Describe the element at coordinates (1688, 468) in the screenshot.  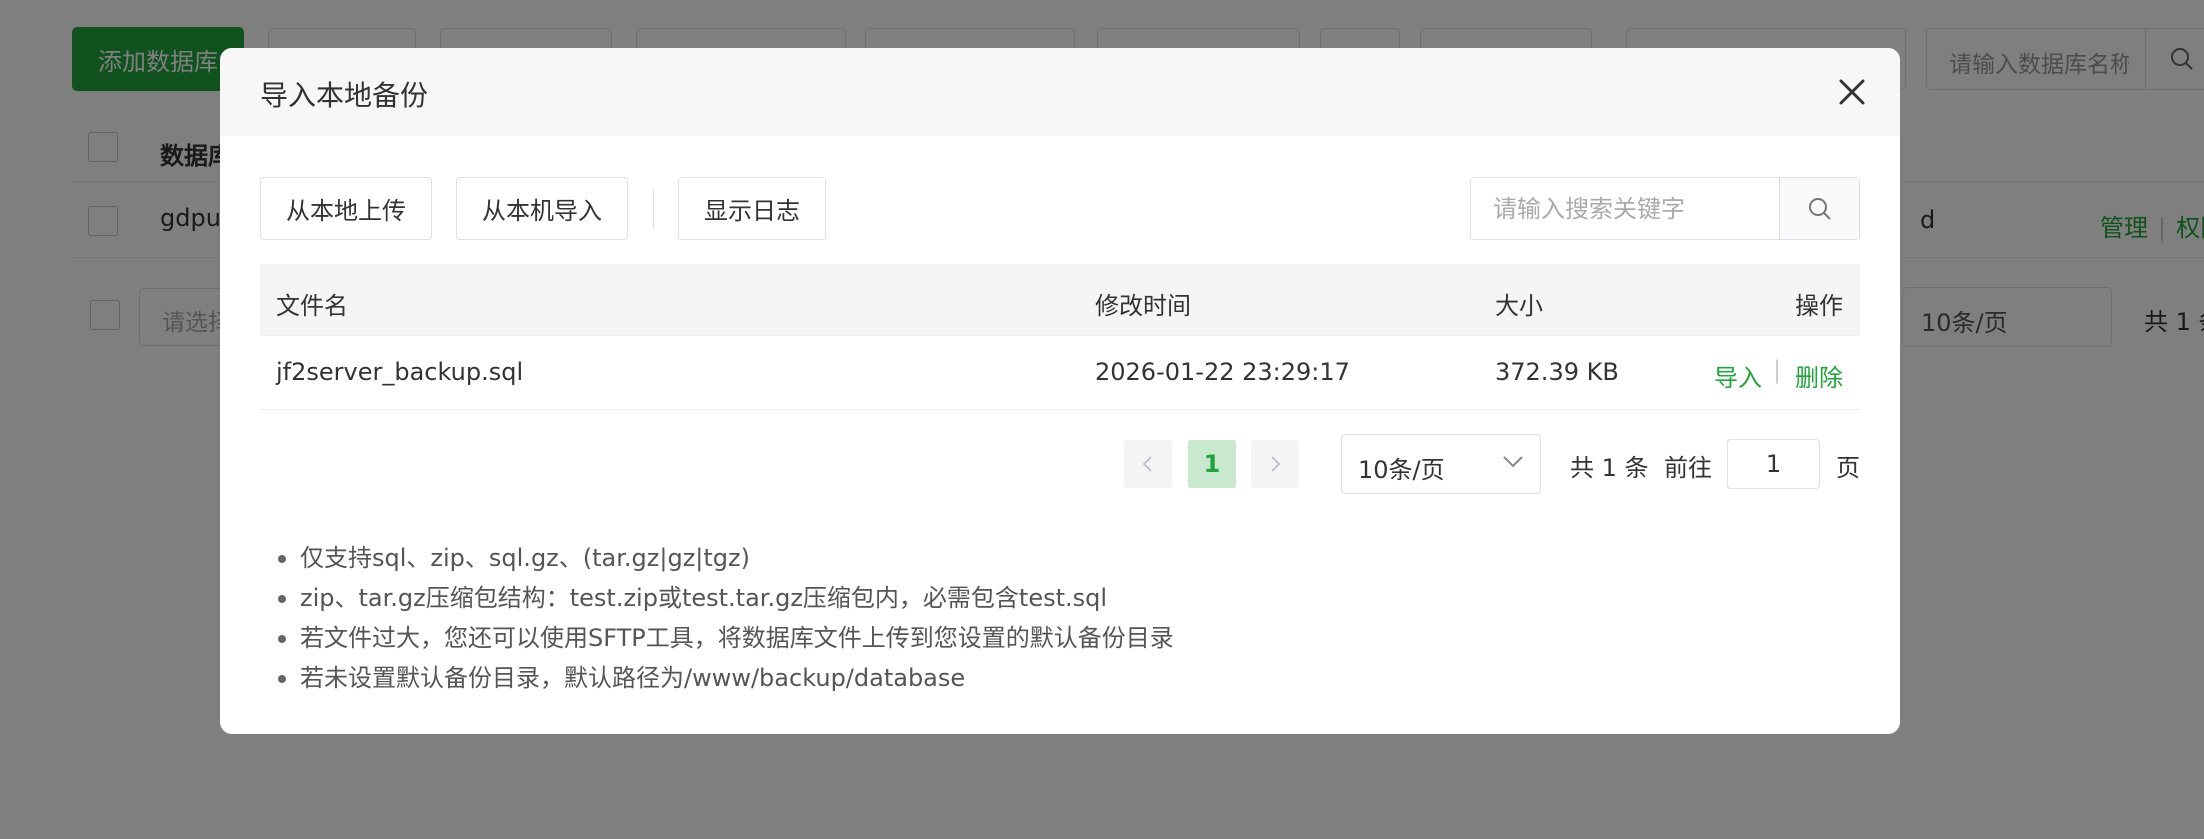
I see `goto-label: 前往` at that location.